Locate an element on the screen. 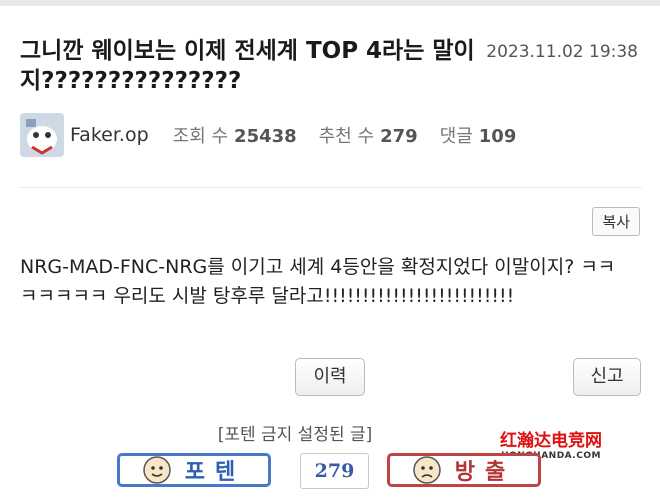 This screenshot has height=501, width=660. views-stat: 조회 수 25438 is located at coordinates (235, 135).